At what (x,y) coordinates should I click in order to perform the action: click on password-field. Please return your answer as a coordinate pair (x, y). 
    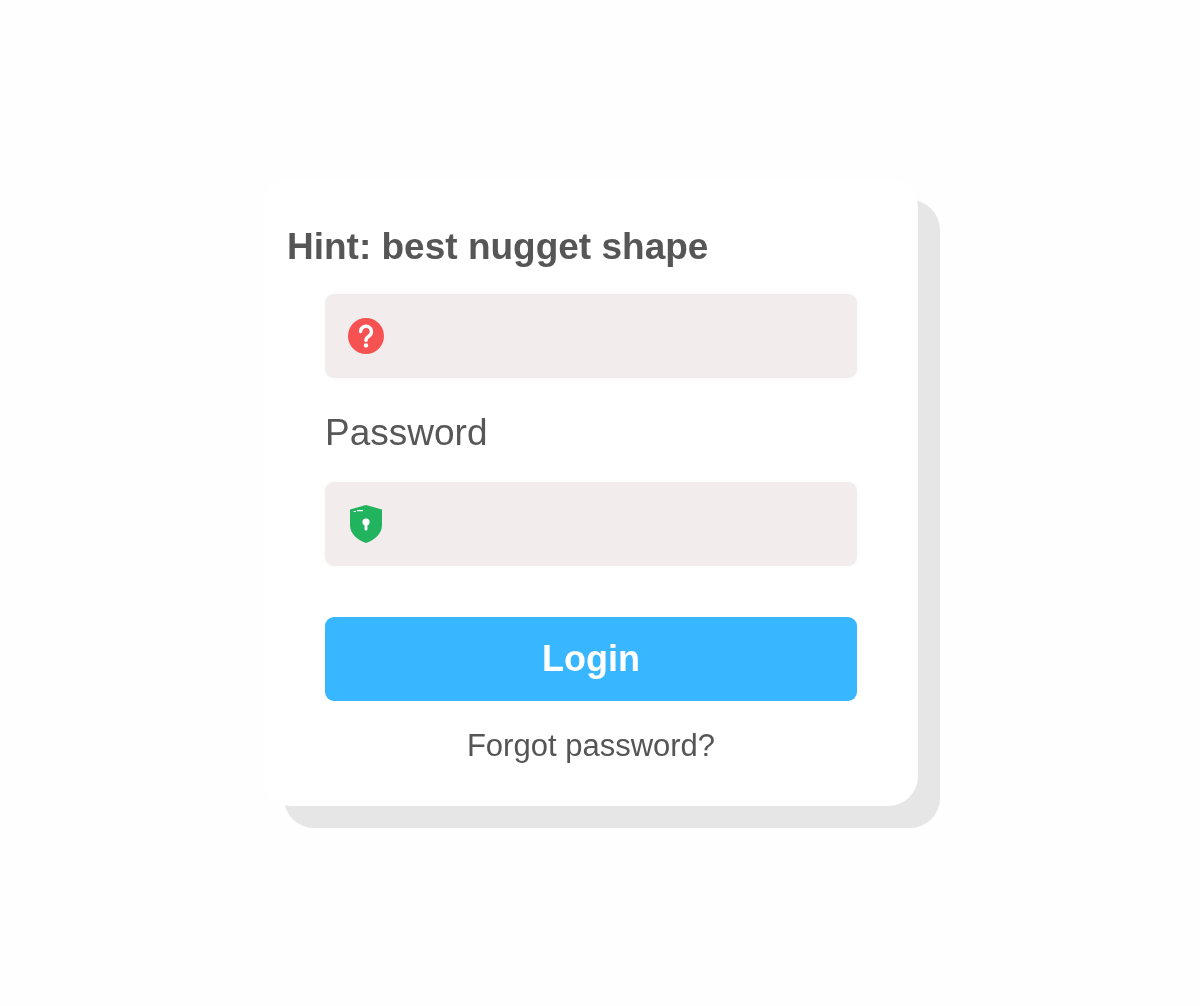
    Looking at the image, I should click on (591, 524).